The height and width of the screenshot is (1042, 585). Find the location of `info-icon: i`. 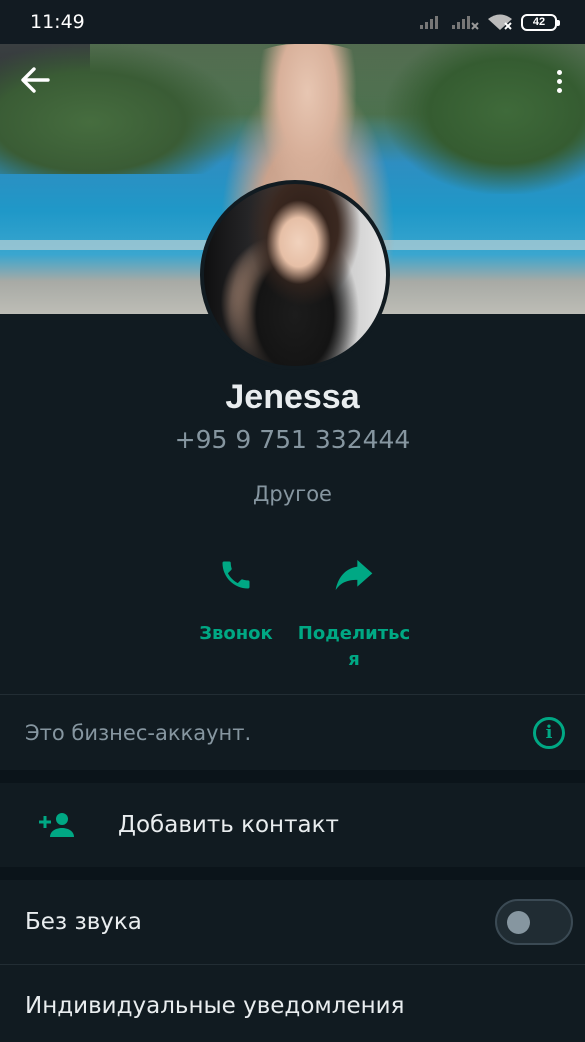

info-icon: i is located at coordinates (549, 732).